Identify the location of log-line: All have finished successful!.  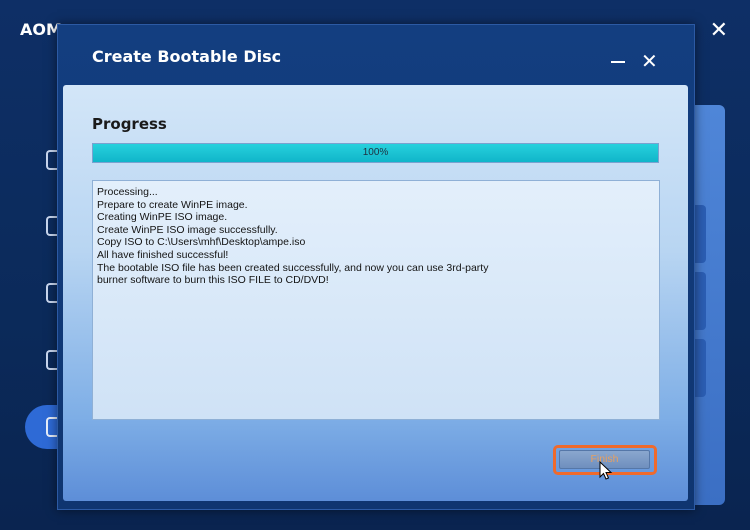
(163, 254).